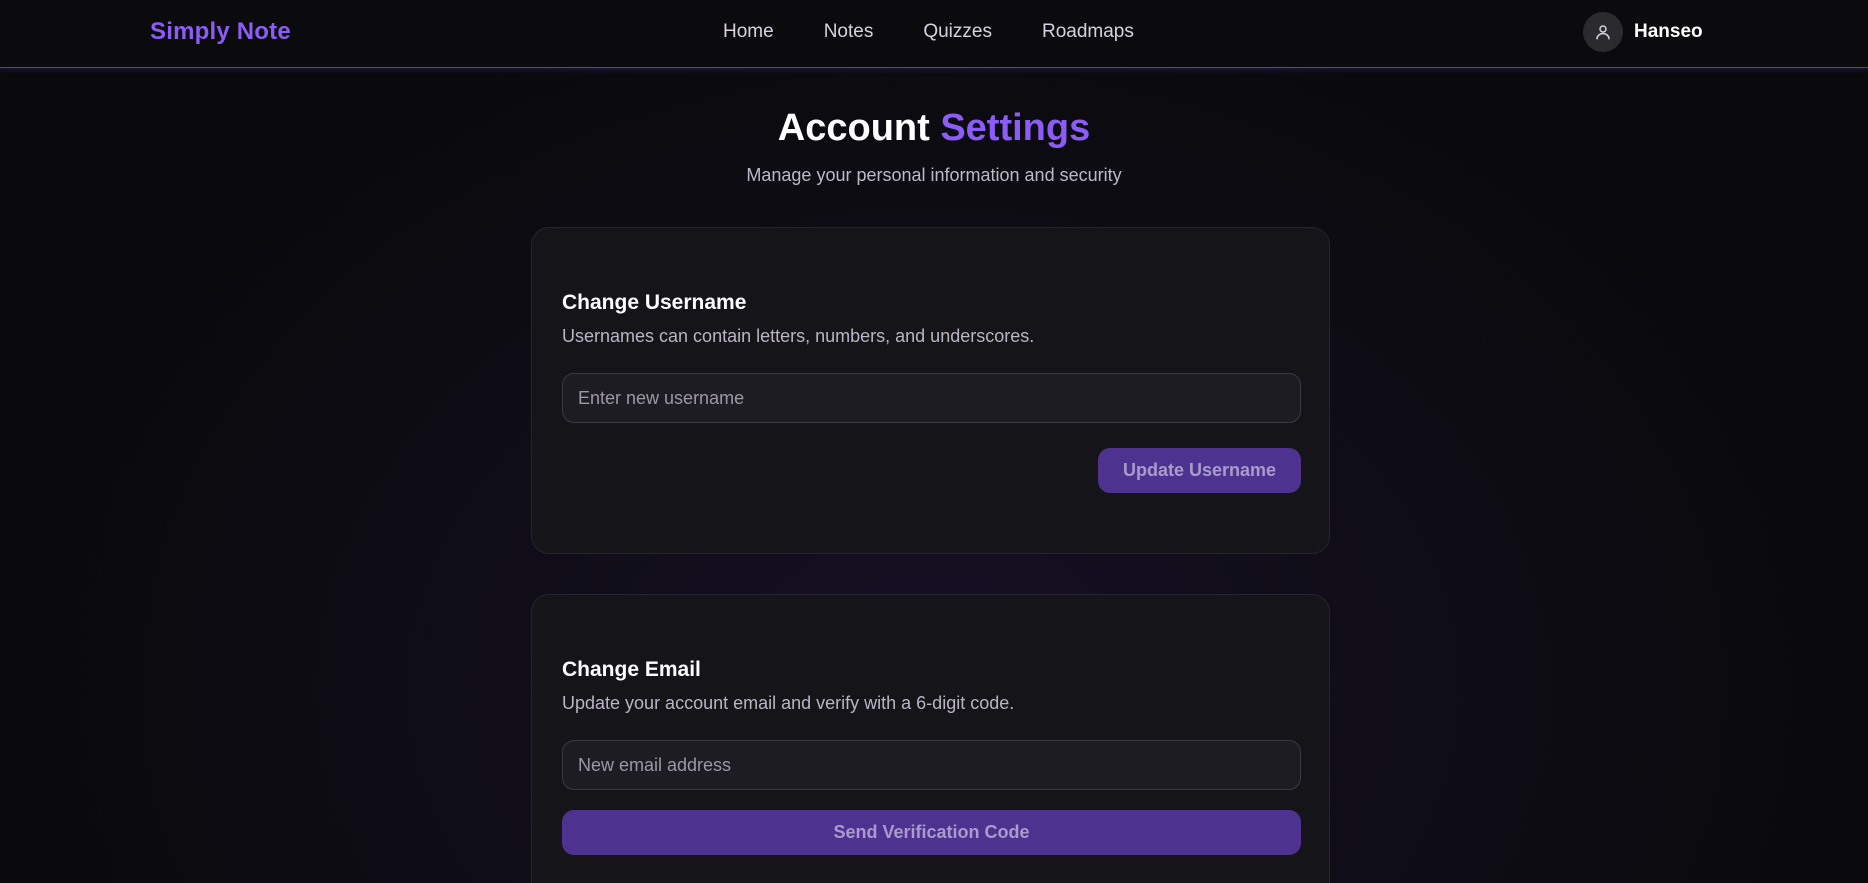 Image resolution: width=1868 pixels, height=883 pixels. I want to click on email-input, so click(931, 765).